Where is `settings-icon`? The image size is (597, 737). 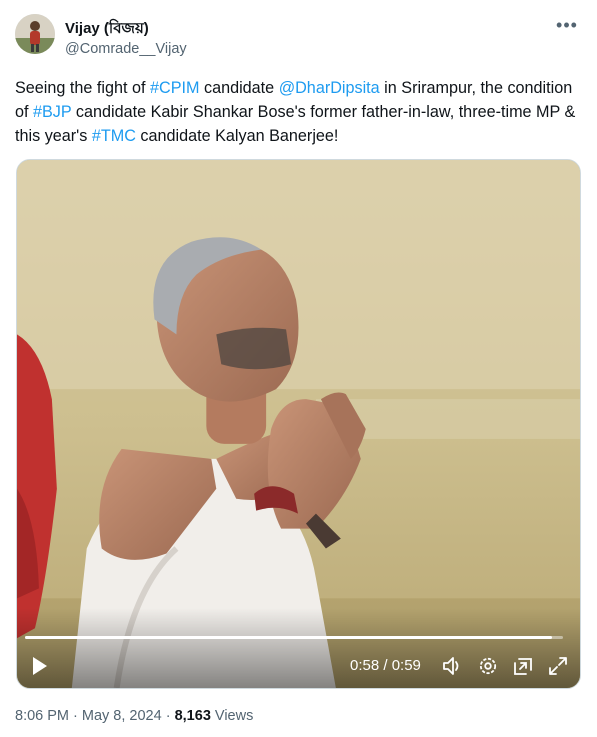
settings-icon is located at coordinates (488, 666).